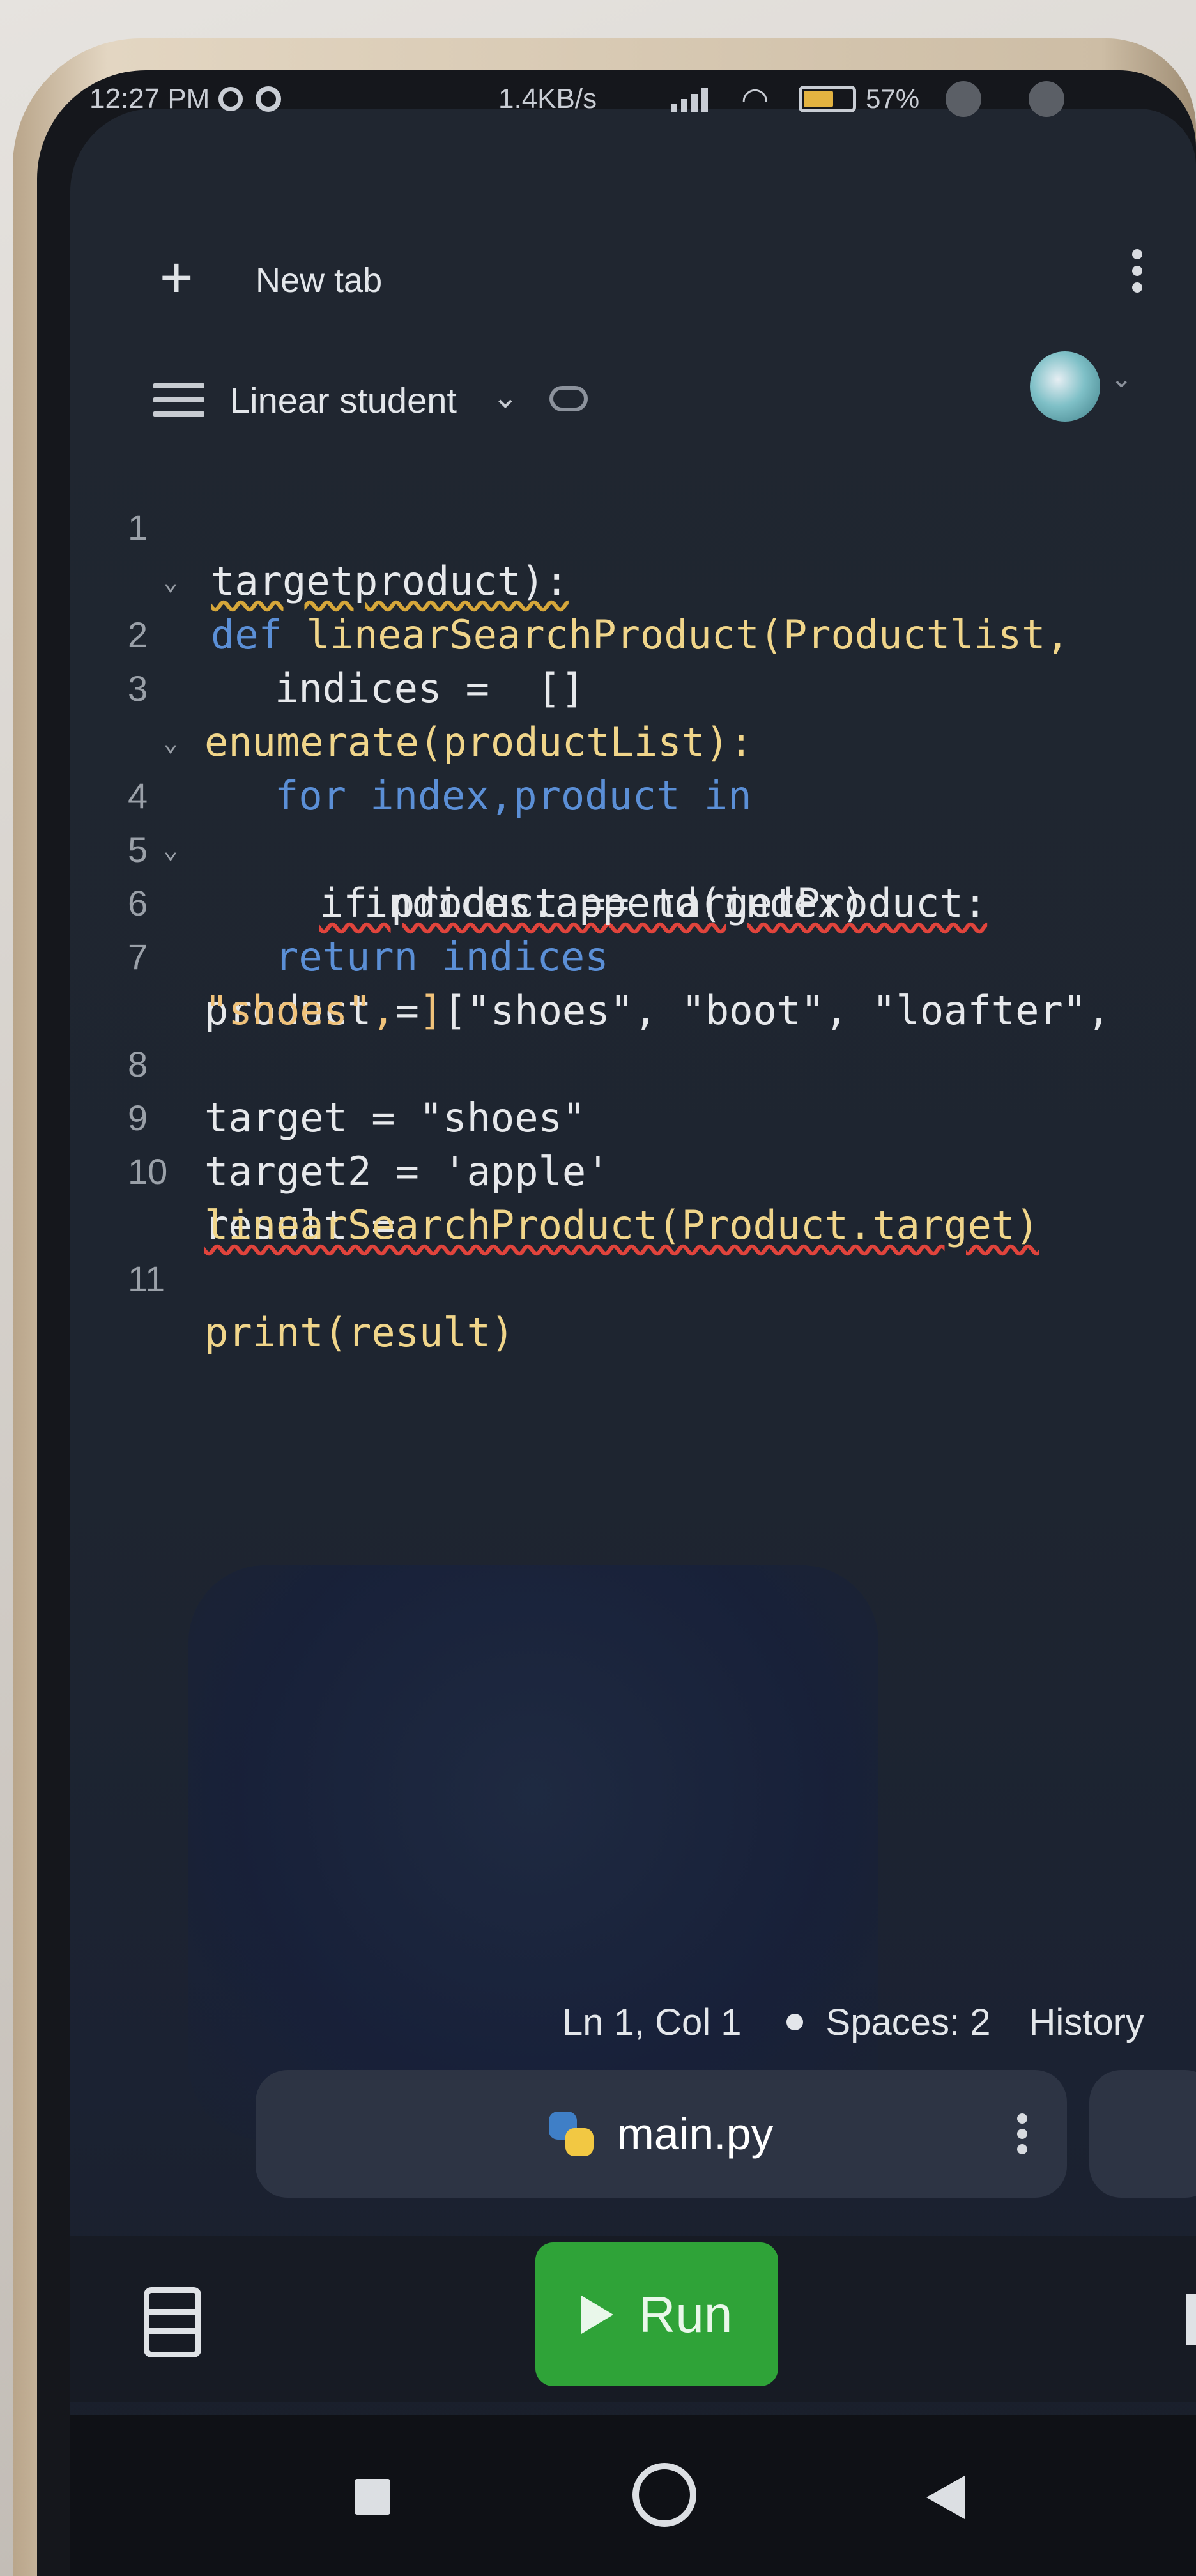 The image size is (1196, 2576). What do you see at coordinates (827, 99) in the screenshot?
I see `battery-icon` at bounding box center [827, 99].